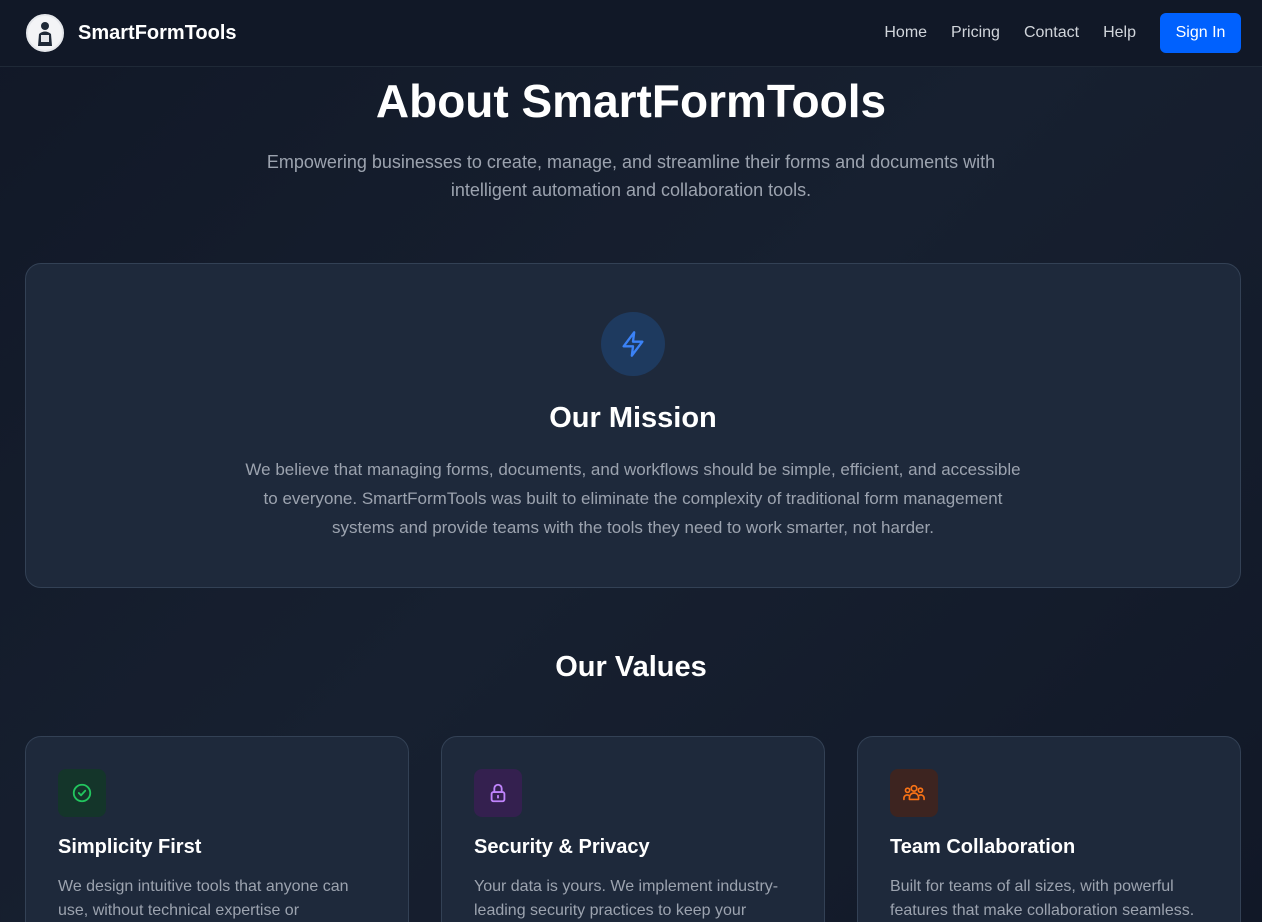 Image resolution: width=1262 pixels, height=922 pixels. Describe the element at coordinates (1051, 33) in the screenshot. I see `nav-link-contact: Contact` at that location.